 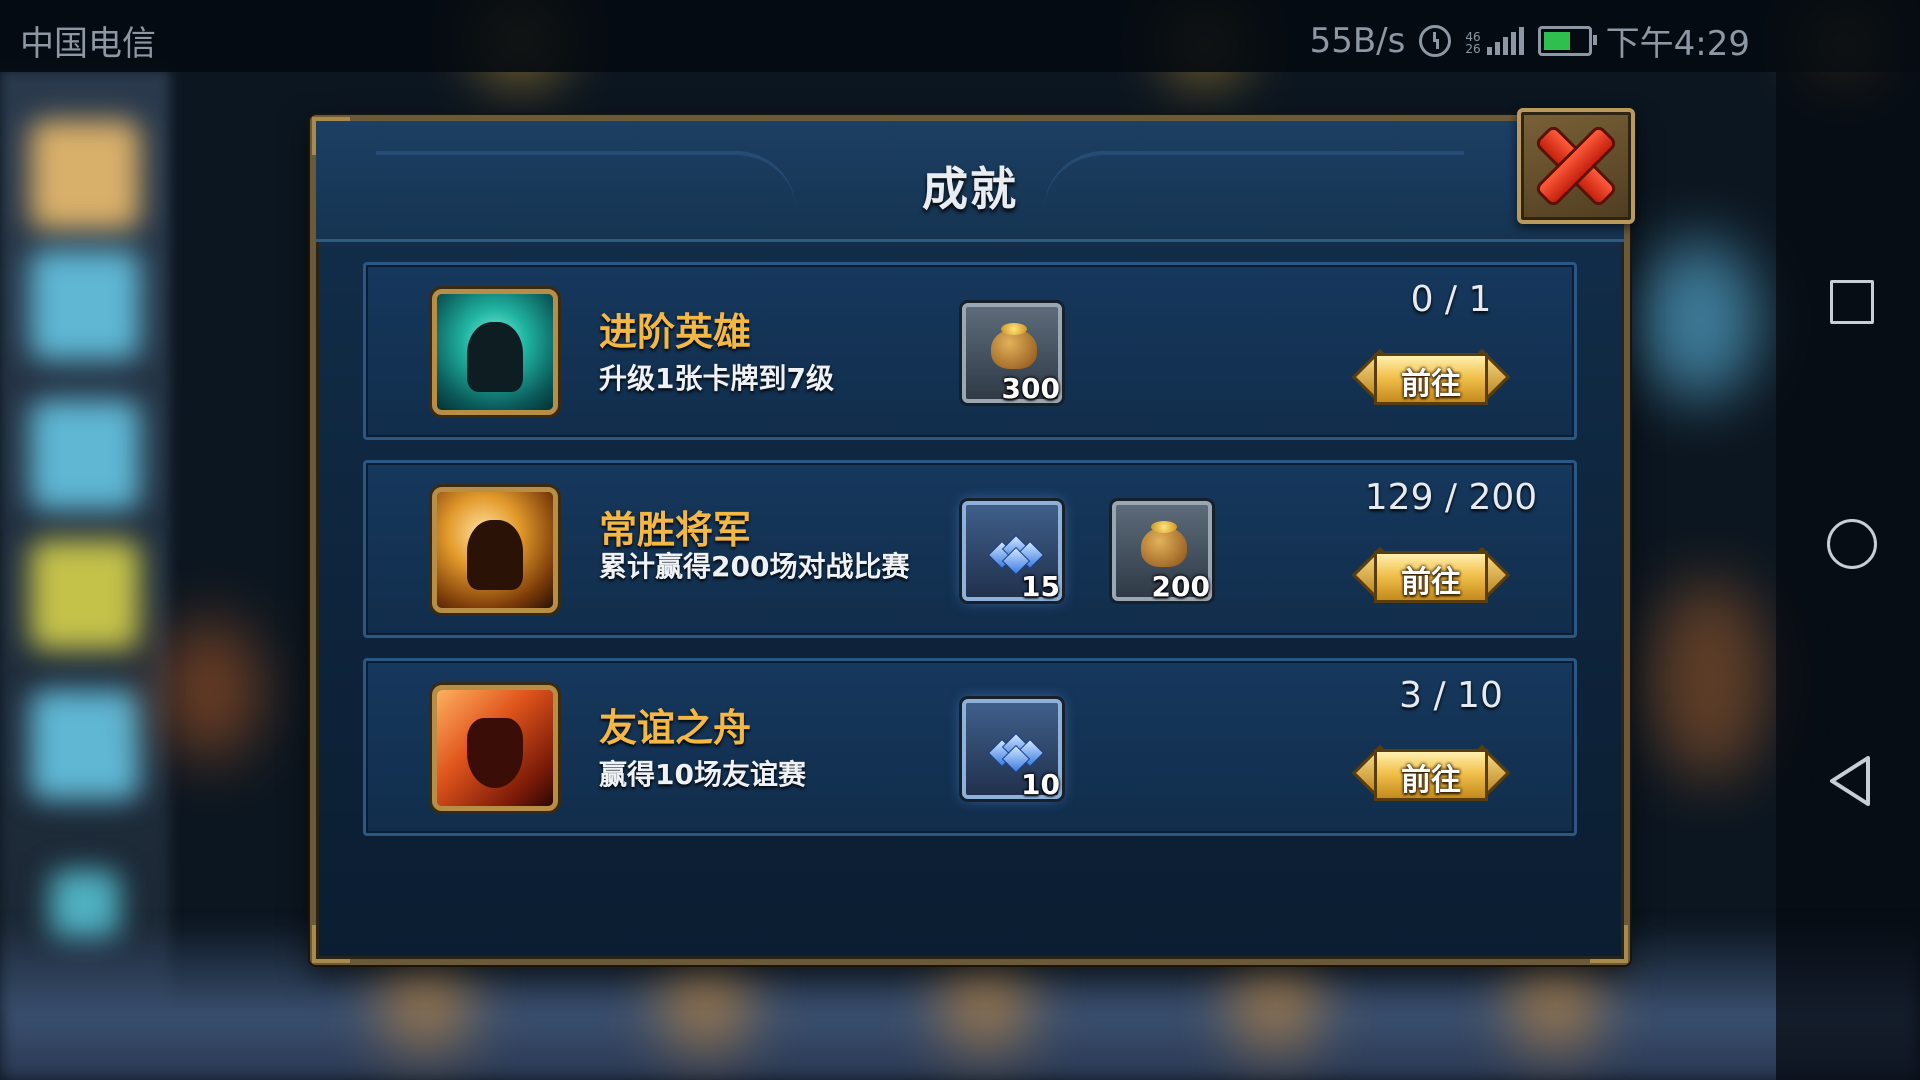 I want to click on achievement-row: 进阶英雄 升级1张卡牌到7级 300 0 / 1 前往, so click(x=970, y=351).